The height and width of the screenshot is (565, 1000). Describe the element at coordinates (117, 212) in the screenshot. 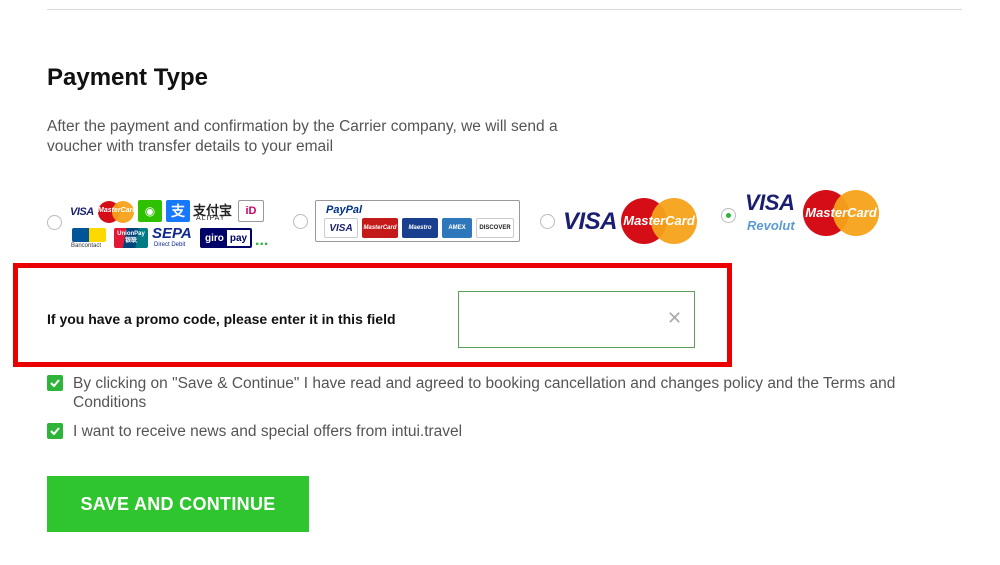

I see `mastercard-logo-small: MasterCard` at that location.